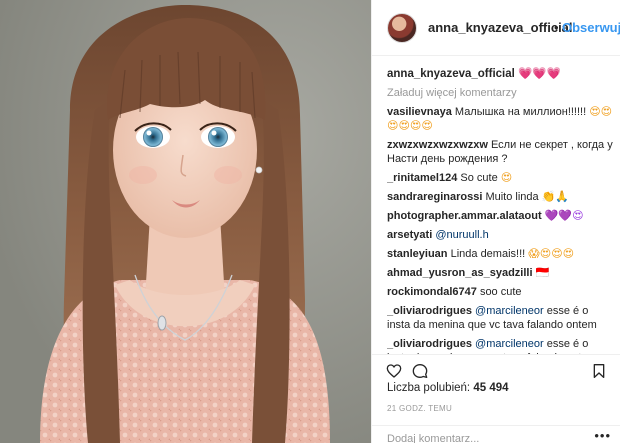 This screenshot has height=443, width=620. I want to click on add-comment-bar: •••, so click(496, 434).